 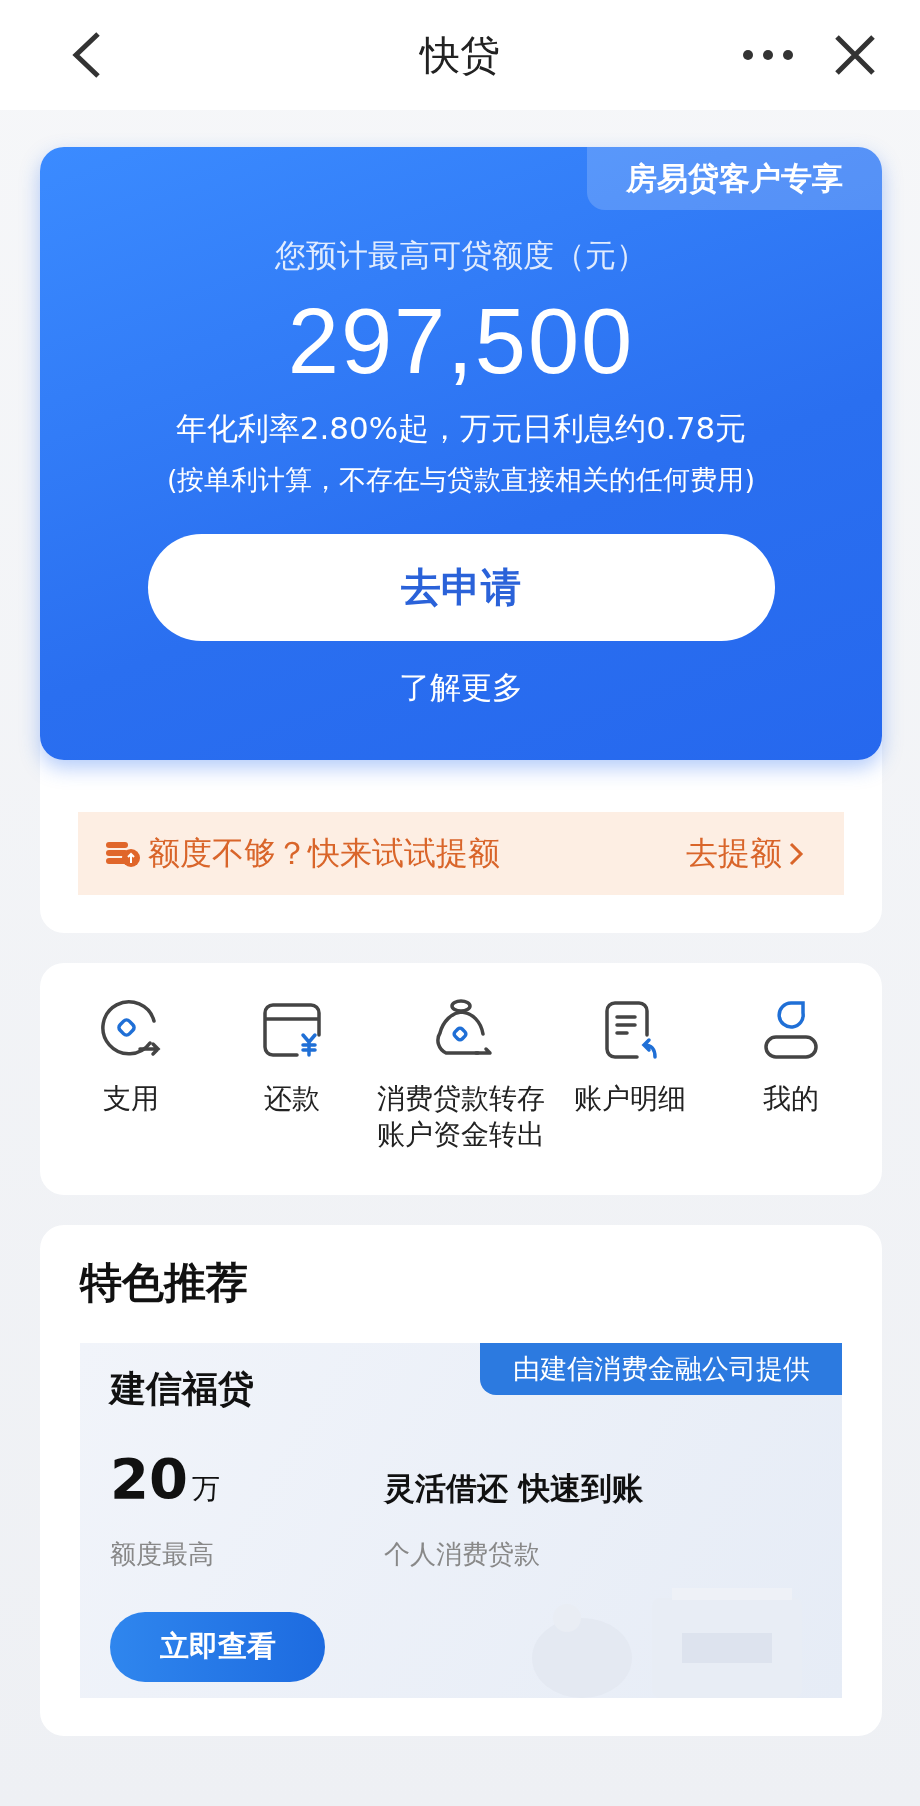 What do you see at coordinates (461, 341) in the screenshot?
I see `quota-amount: 297,500` at bounding box center [461, 341].